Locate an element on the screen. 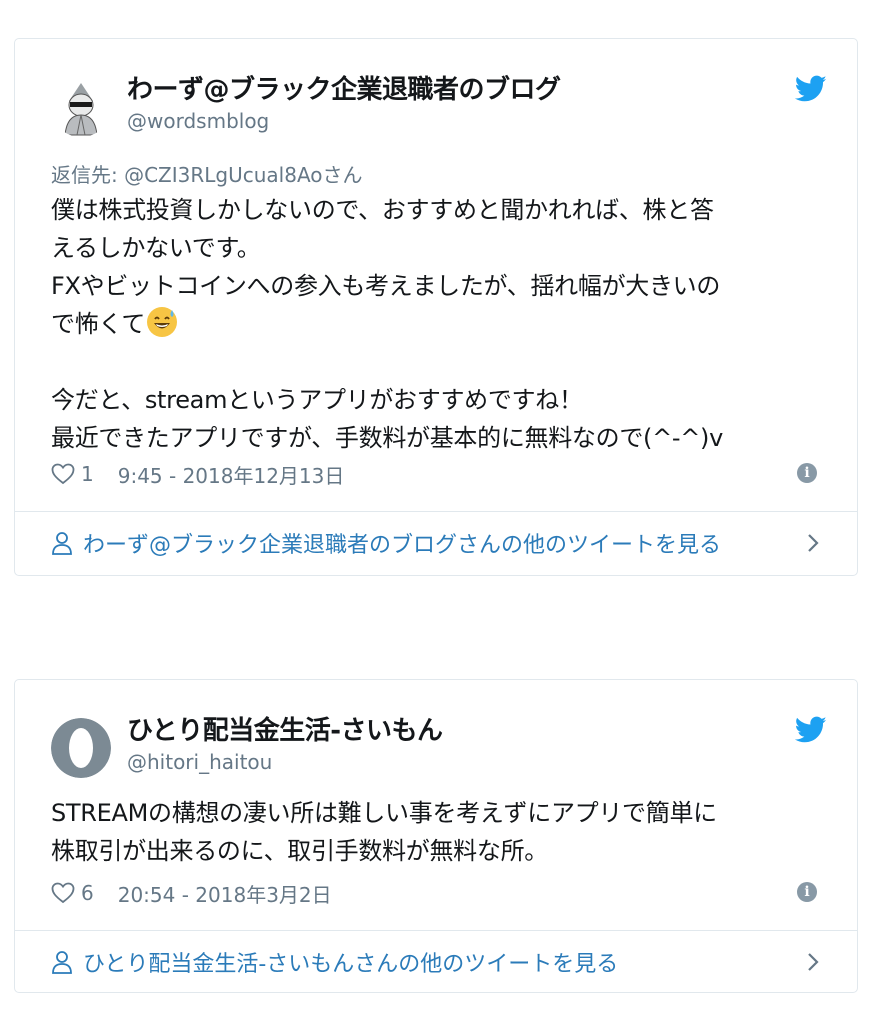 This screenshot has width=884, height=1024. tweet-line: 今だと、streamというアプリがおすすめですね！ is located at coordinates (317, 400).